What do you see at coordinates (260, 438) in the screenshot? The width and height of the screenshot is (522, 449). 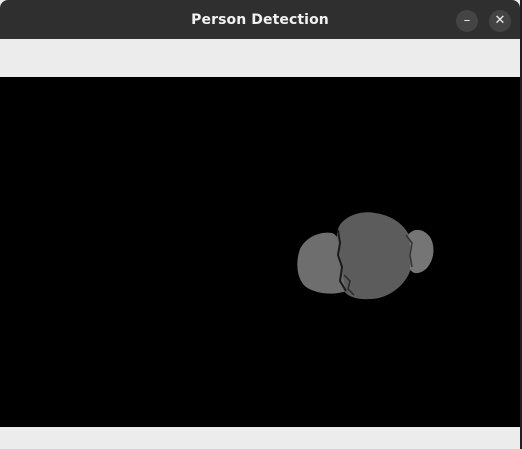 I see `status-bar` at bounding box center [260, 438].